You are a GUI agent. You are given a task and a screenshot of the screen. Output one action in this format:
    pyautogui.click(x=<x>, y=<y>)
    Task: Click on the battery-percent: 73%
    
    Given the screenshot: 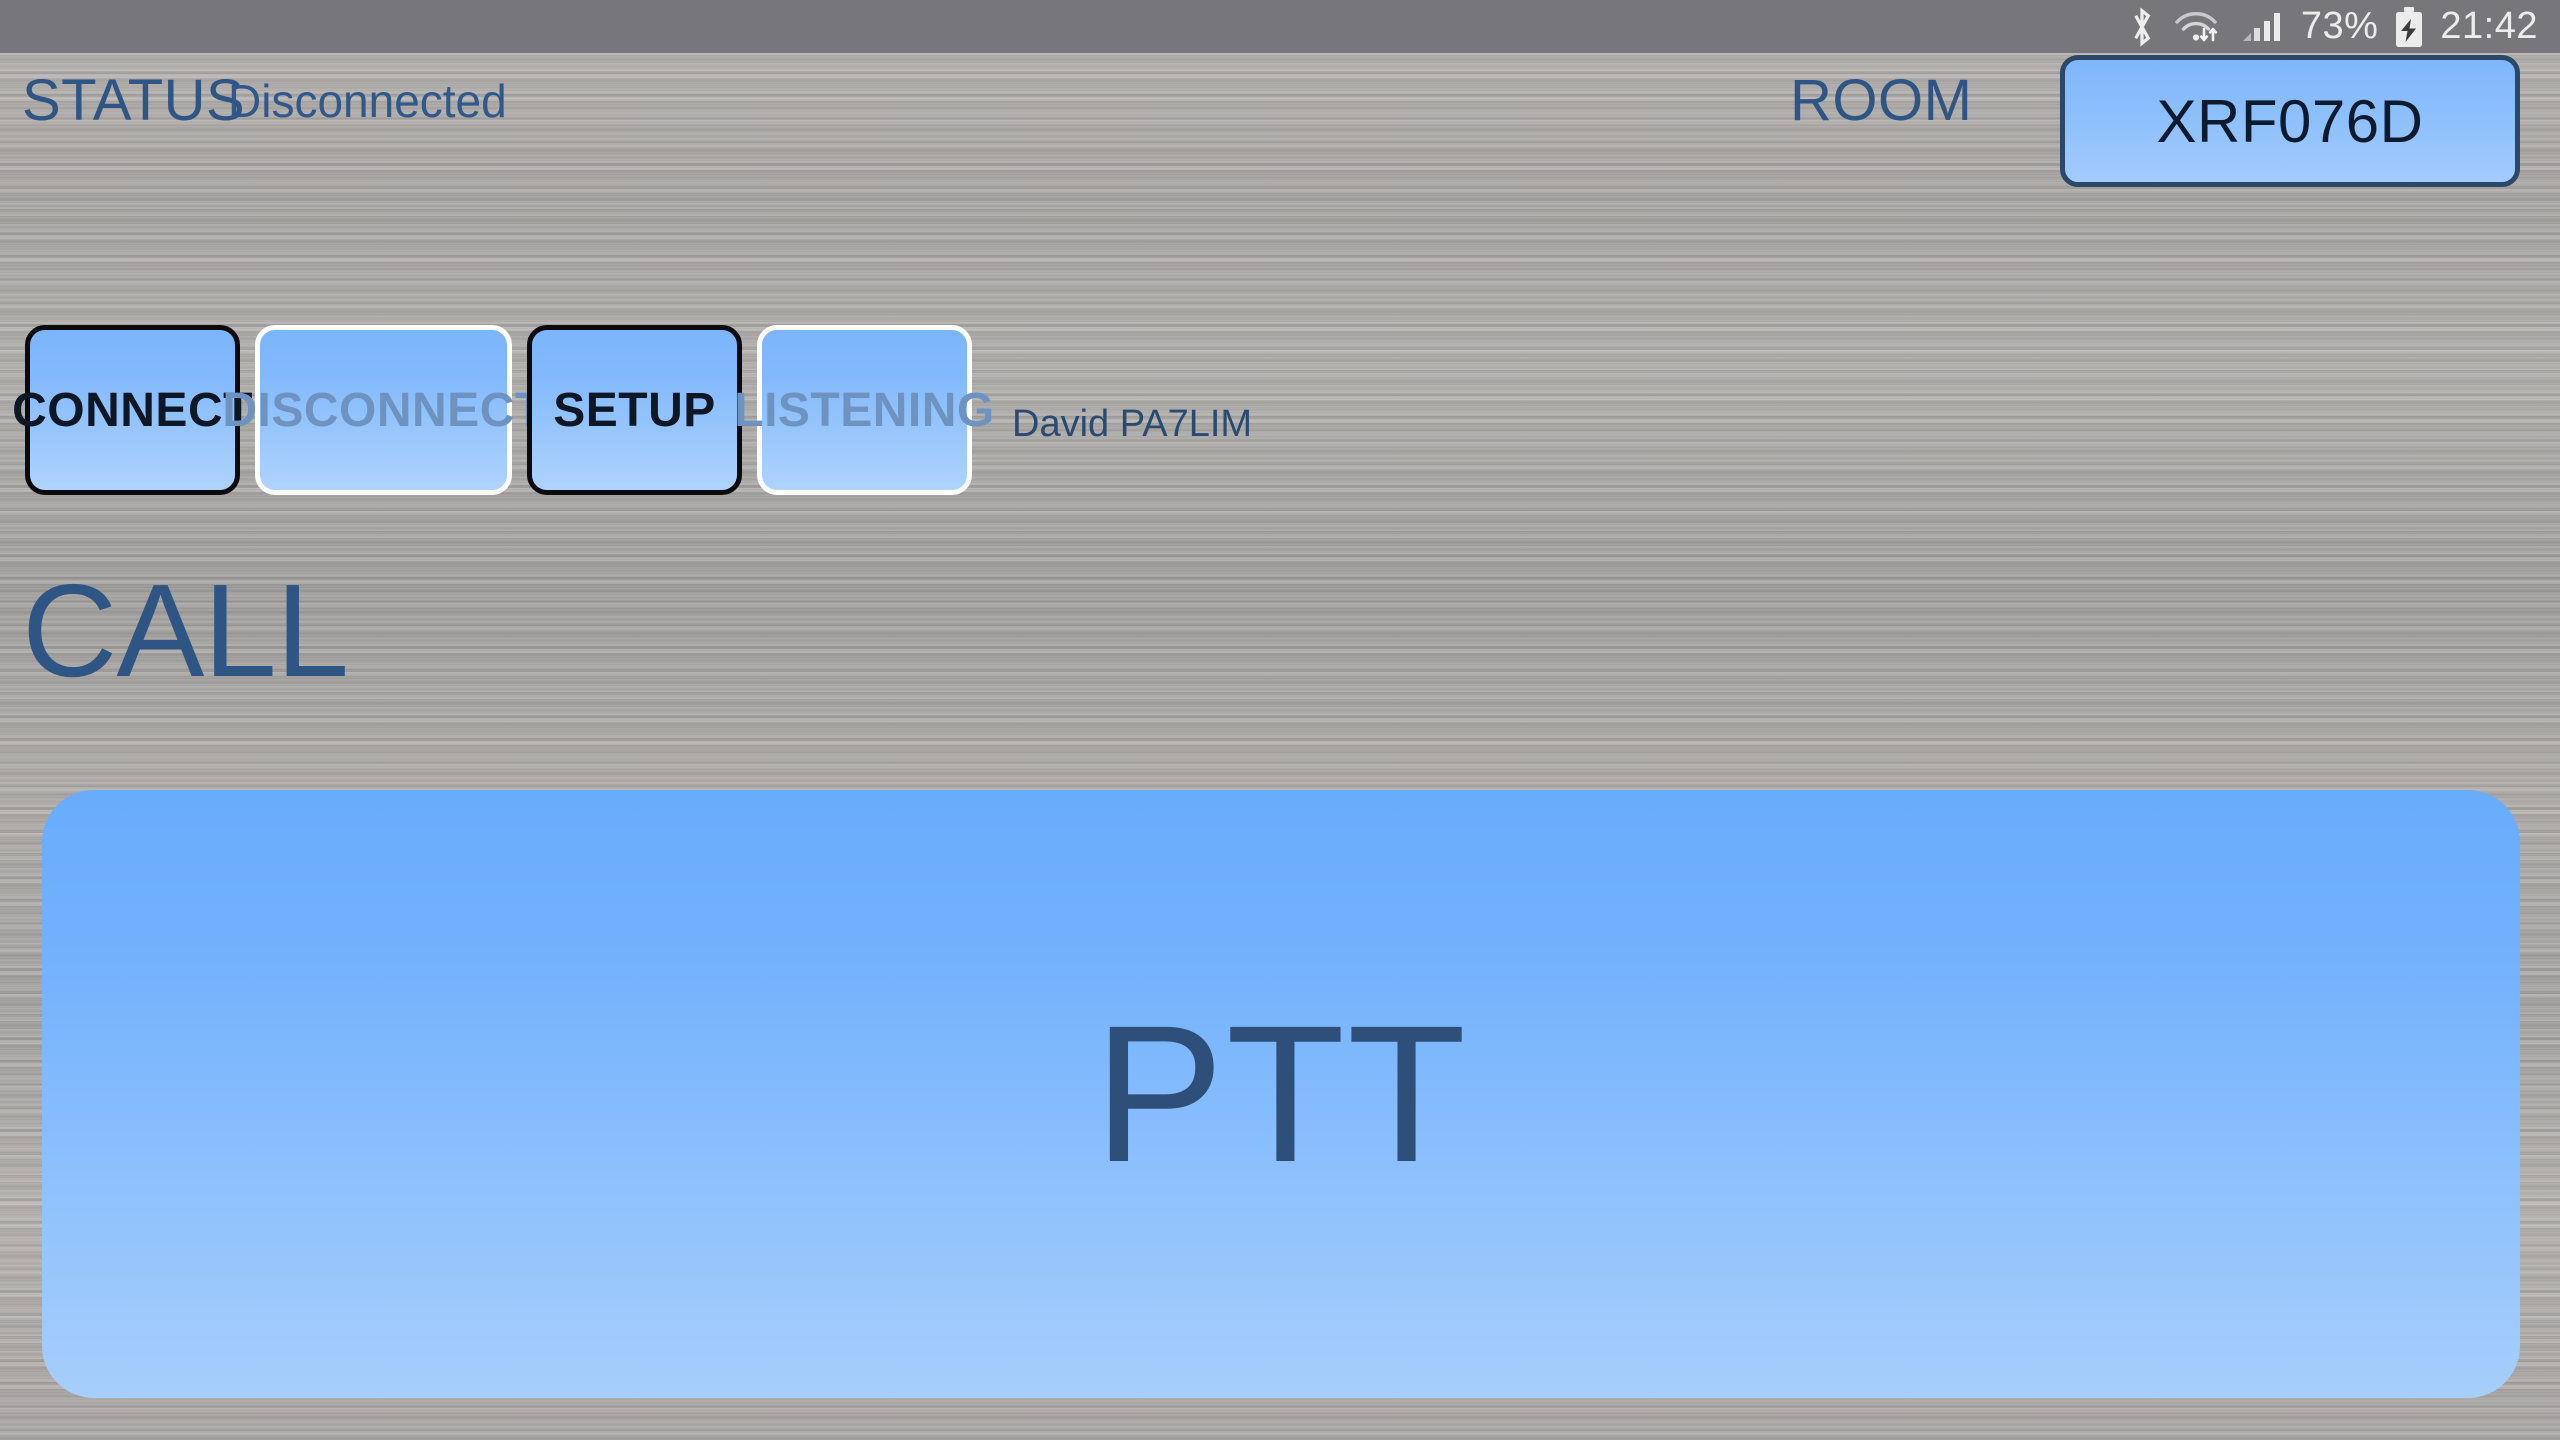 What is the action you would take?
    pyautogui.click(x=2339, y=26)
    